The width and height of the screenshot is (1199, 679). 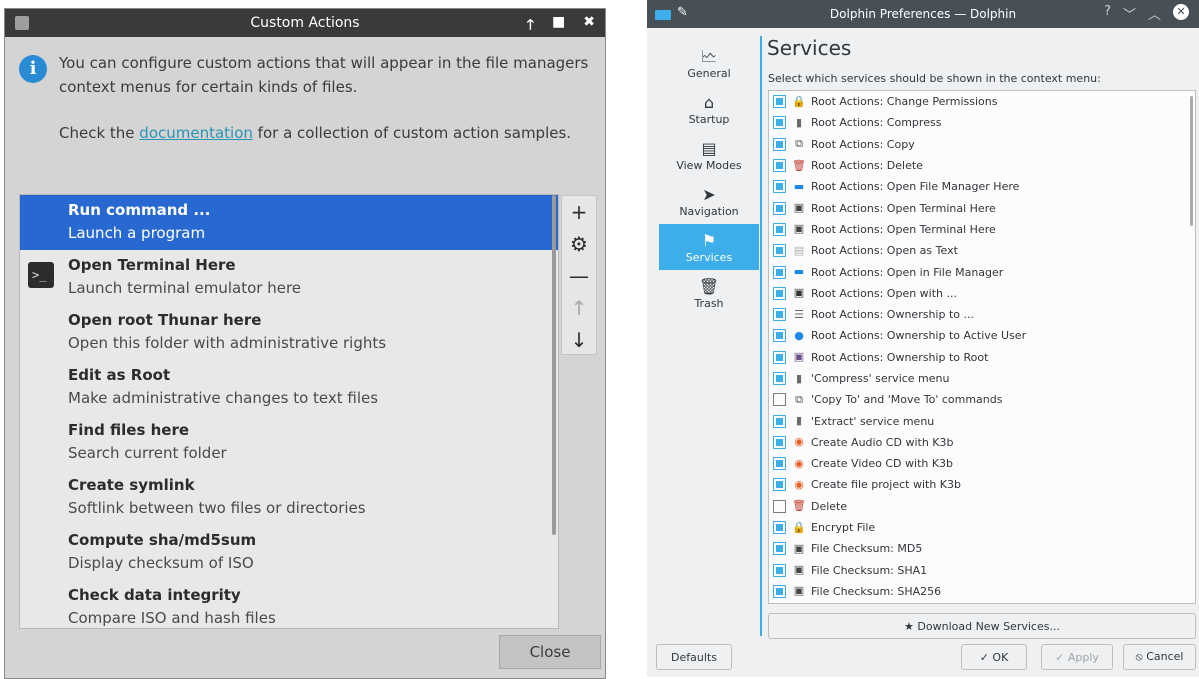 I want to click on service-row: ◉ Create file project with K3b, so click(x=982, y=484).